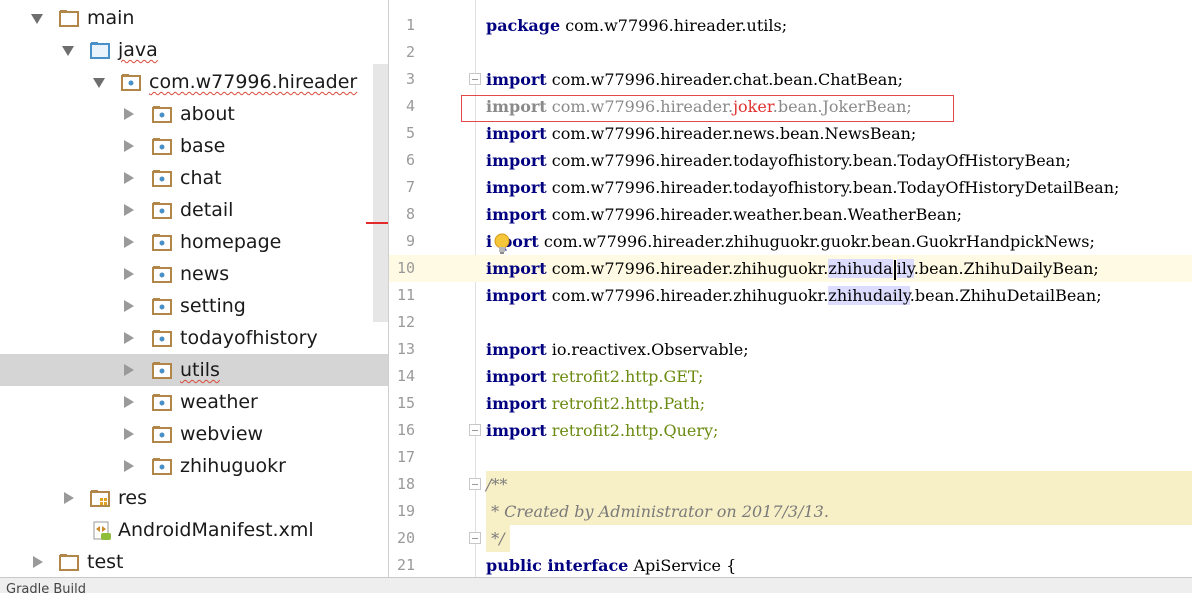 The image size is (1192, 593). Describe the element at coordinates (790, 484) in the screenshot. I see `code-line: 18 /**` at that location.